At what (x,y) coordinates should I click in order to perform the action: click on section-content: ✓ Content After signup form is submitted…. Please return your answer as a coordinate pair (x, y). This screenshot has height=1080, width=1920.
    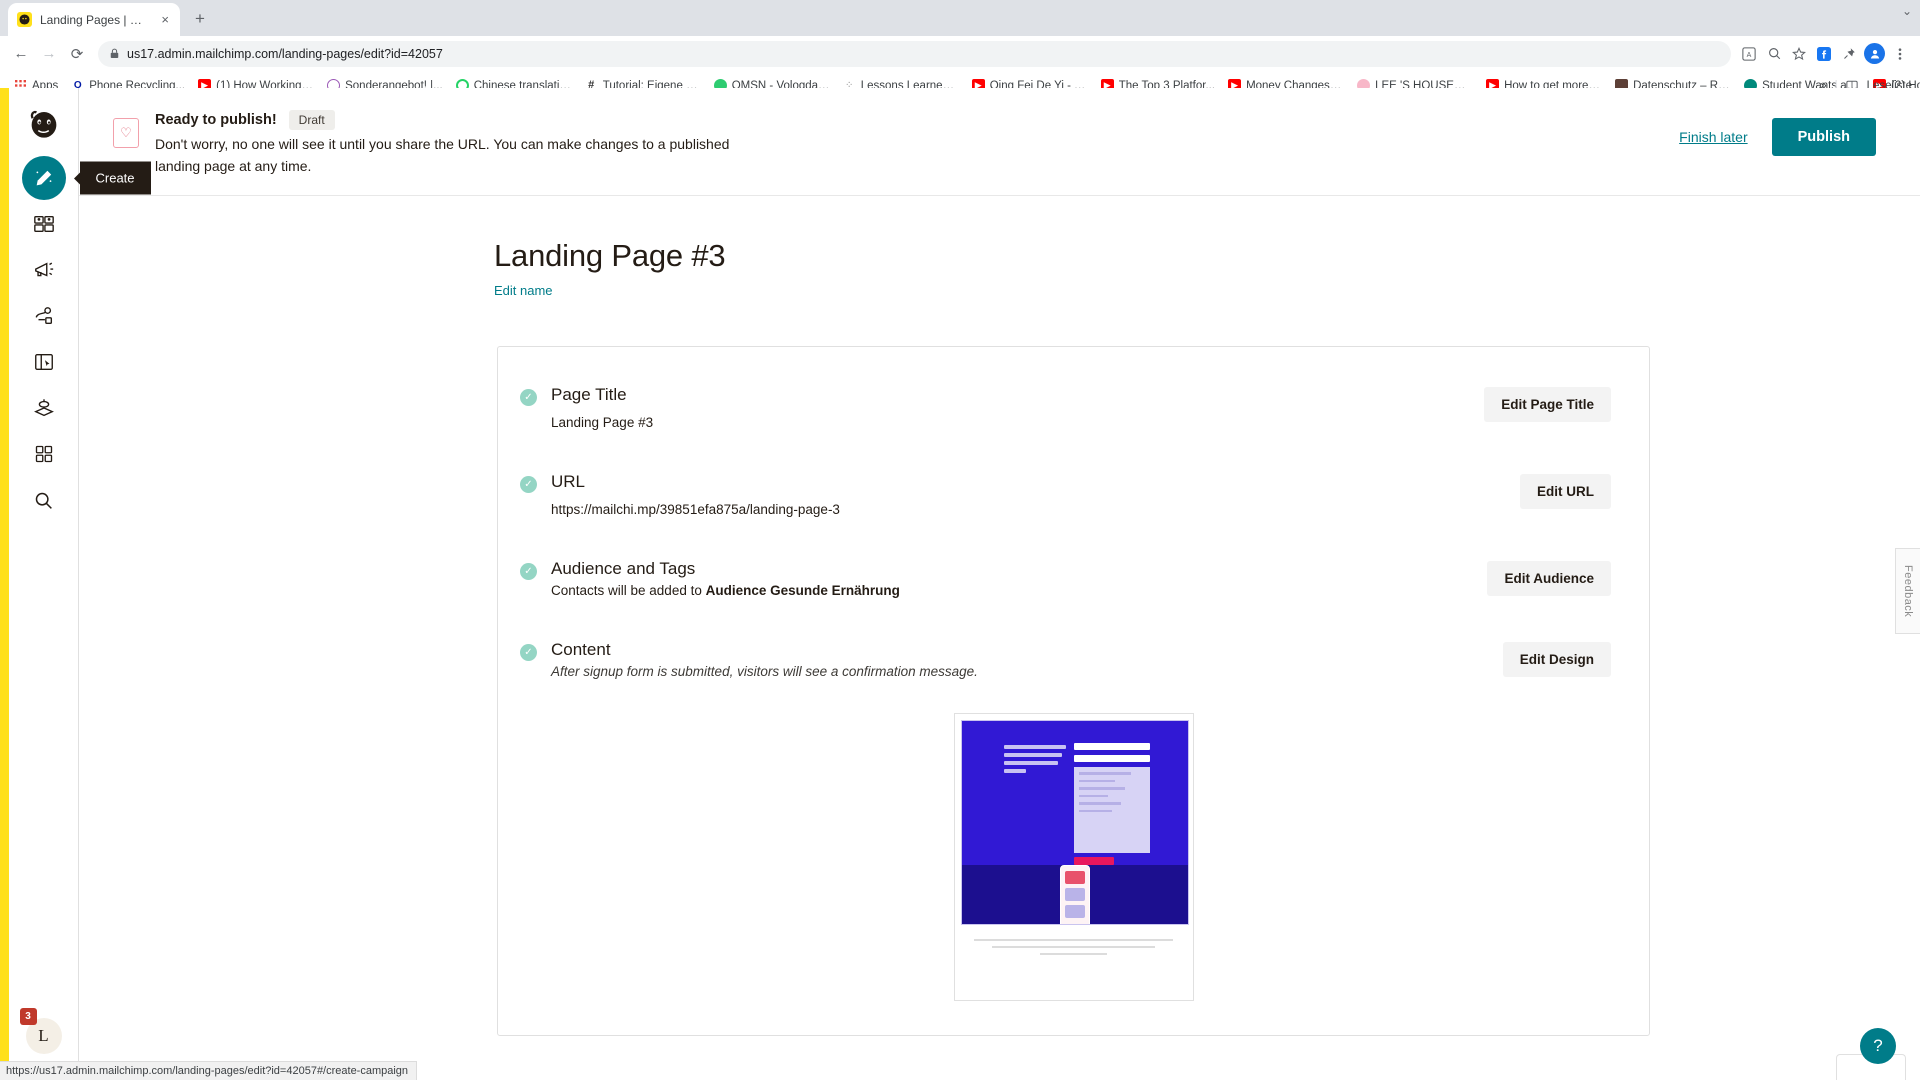
    Looking at the image, I should click on (1073, 650).